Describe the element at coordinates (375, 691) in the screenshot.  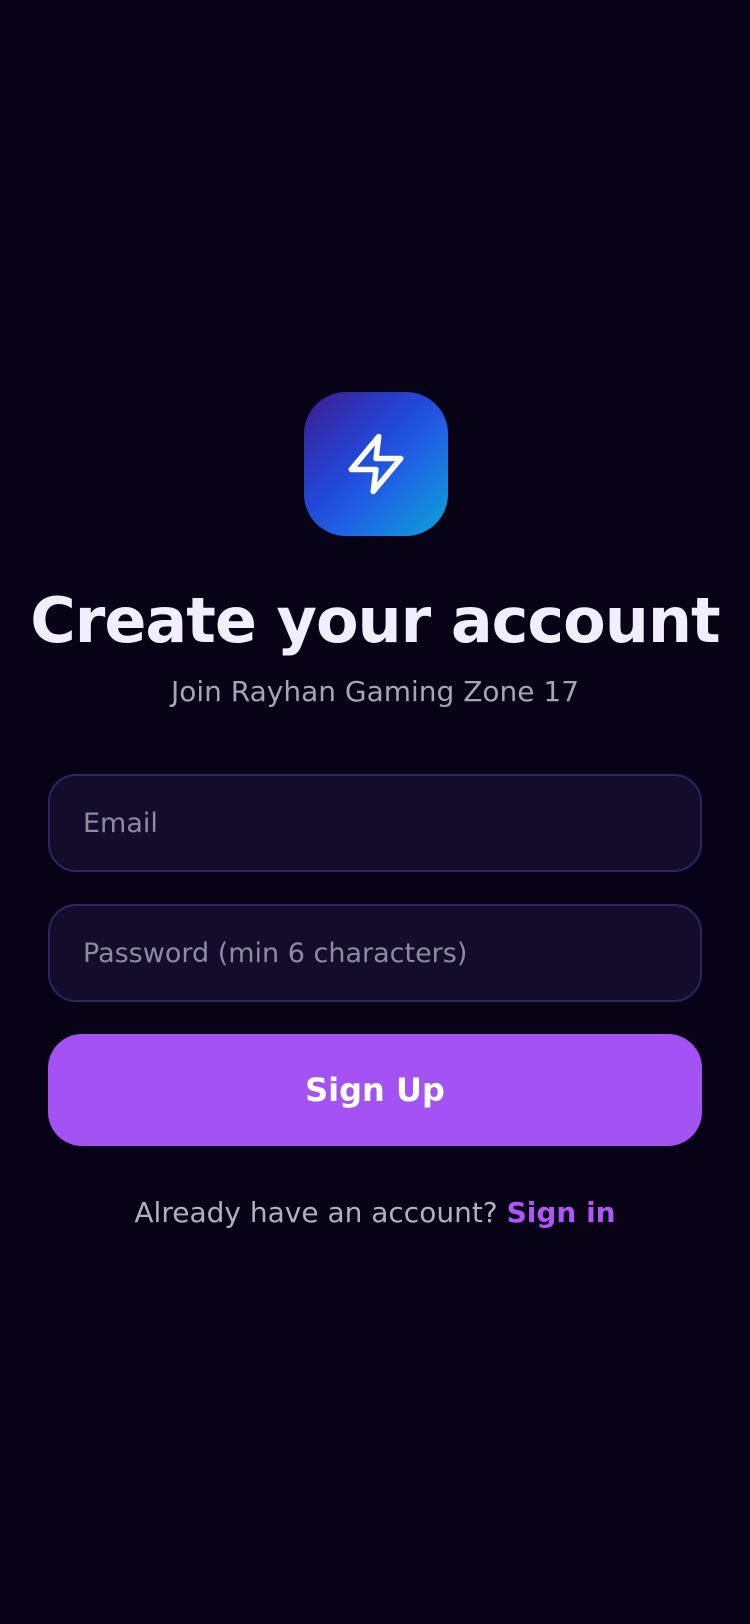
I see `page-subtitle: Join Rayhan Gaming Zone 17` at that location.